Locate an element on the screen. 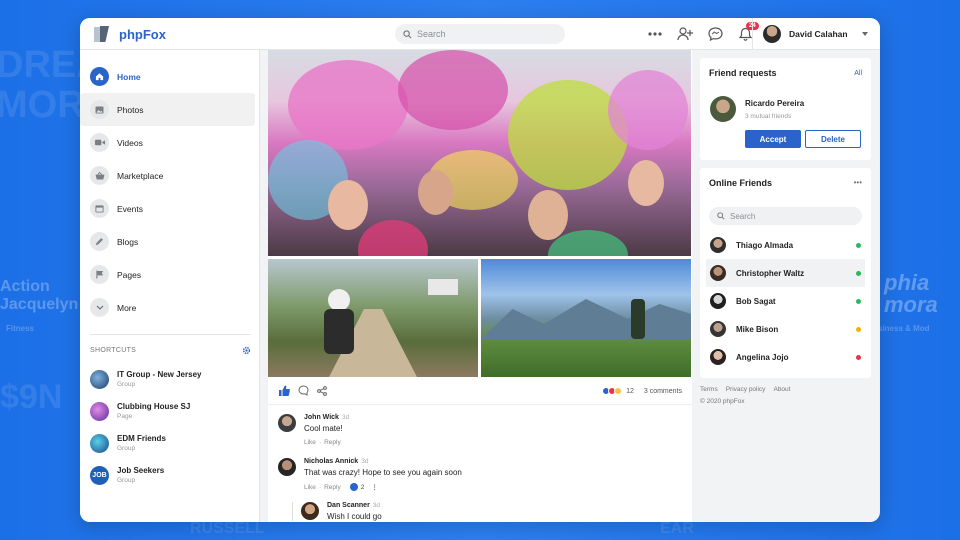 The height and width of the screenshot is (540, 960). sidebar-item-pages: Pages is located at coordinates (167, 274).